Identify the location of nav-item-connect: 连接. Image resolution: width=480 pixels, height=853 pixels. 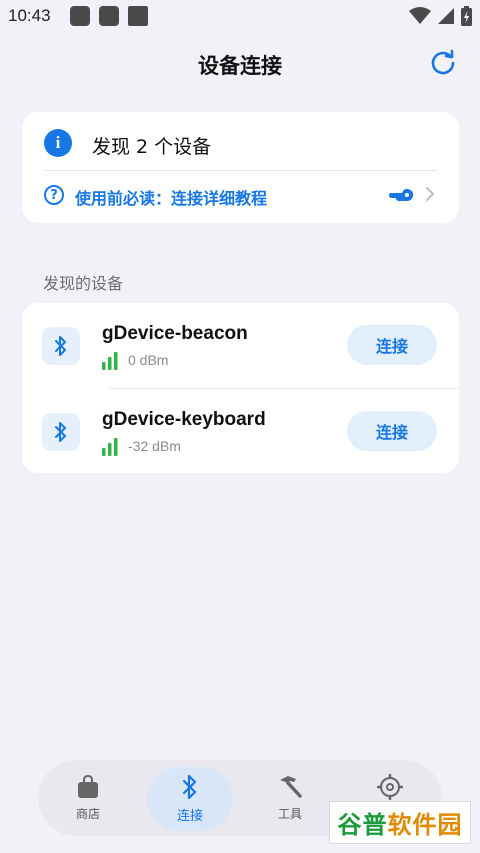
(190, 799).